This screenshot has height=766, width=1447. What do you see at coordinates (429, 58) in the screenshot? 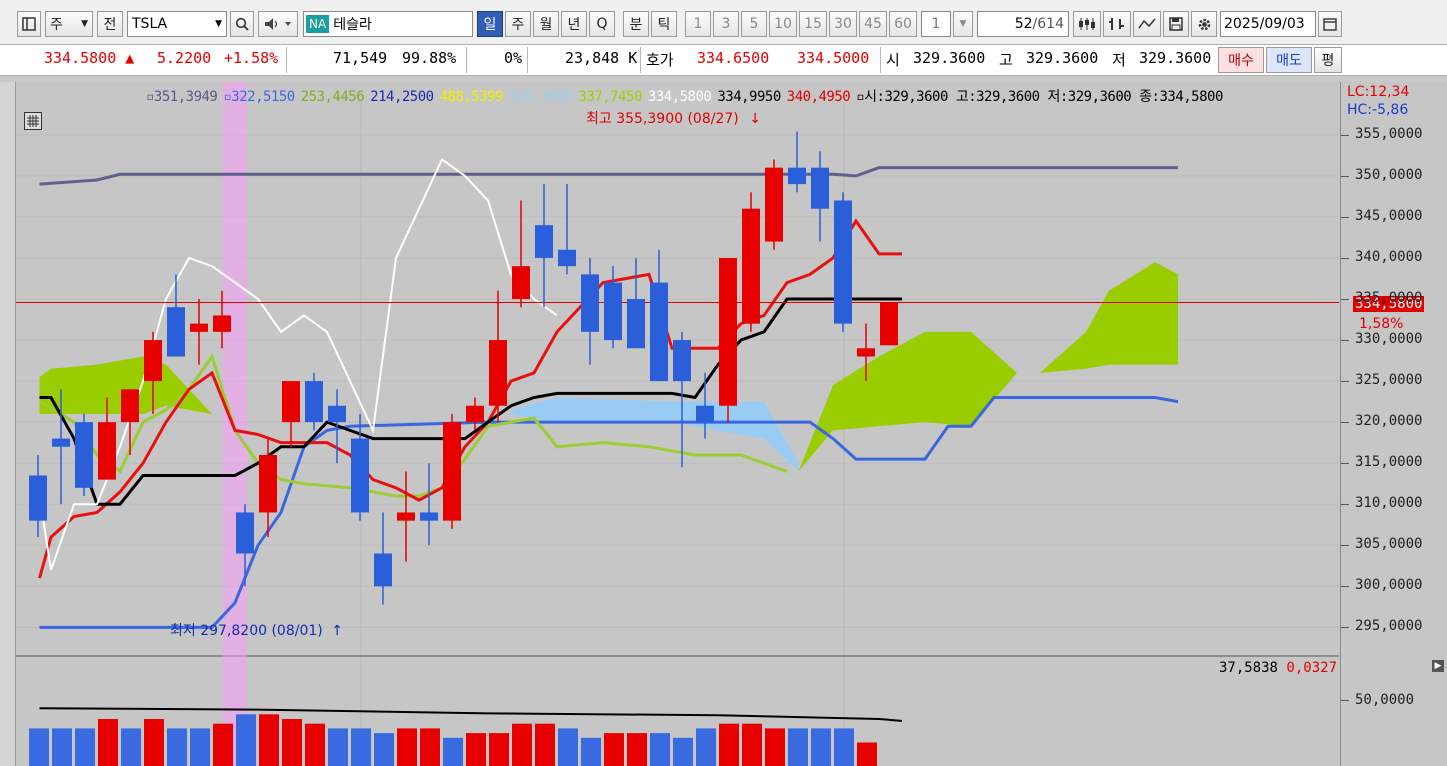
I see `volume-ratio: 99.88%` at bounding box center [429, 58].